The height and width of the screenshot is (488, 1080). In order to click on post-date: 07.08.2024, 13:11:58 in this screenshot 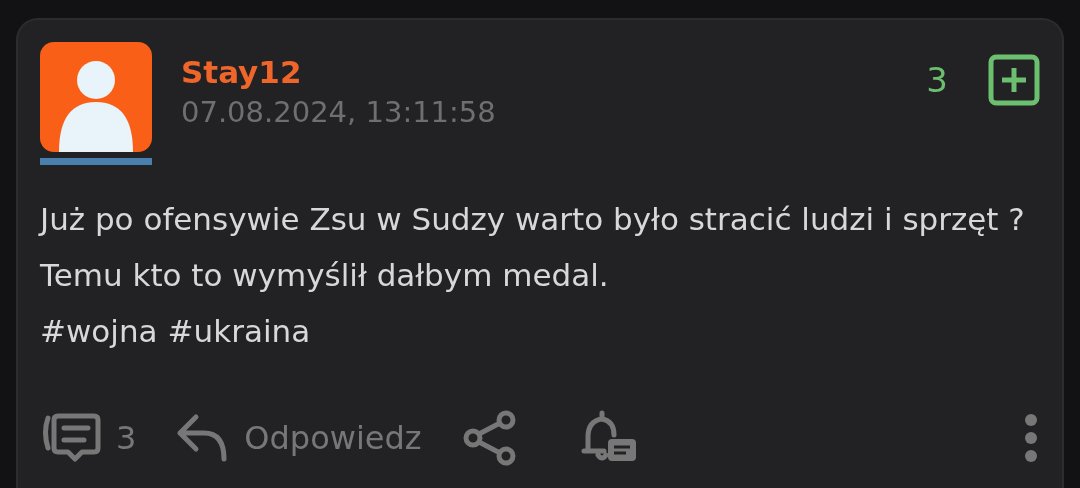, I will do `click(338, 112)`.